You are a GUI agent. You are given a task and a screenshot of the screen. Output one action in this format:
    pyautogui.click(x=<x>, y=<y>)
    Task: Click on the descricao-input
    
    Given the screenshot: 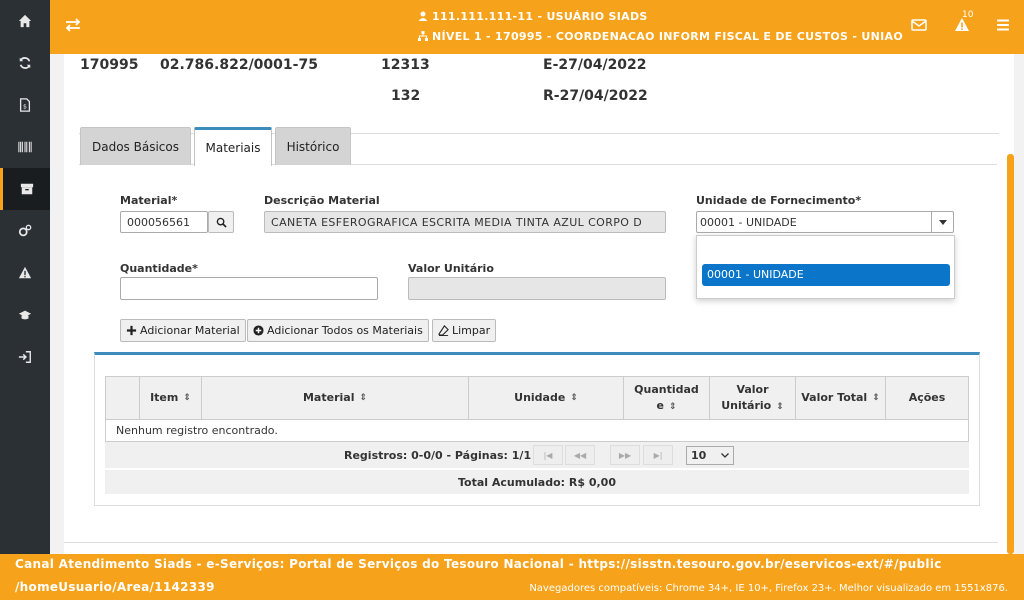 What is the action you would take?
    pyautogui.click(x=465, y=222)
    